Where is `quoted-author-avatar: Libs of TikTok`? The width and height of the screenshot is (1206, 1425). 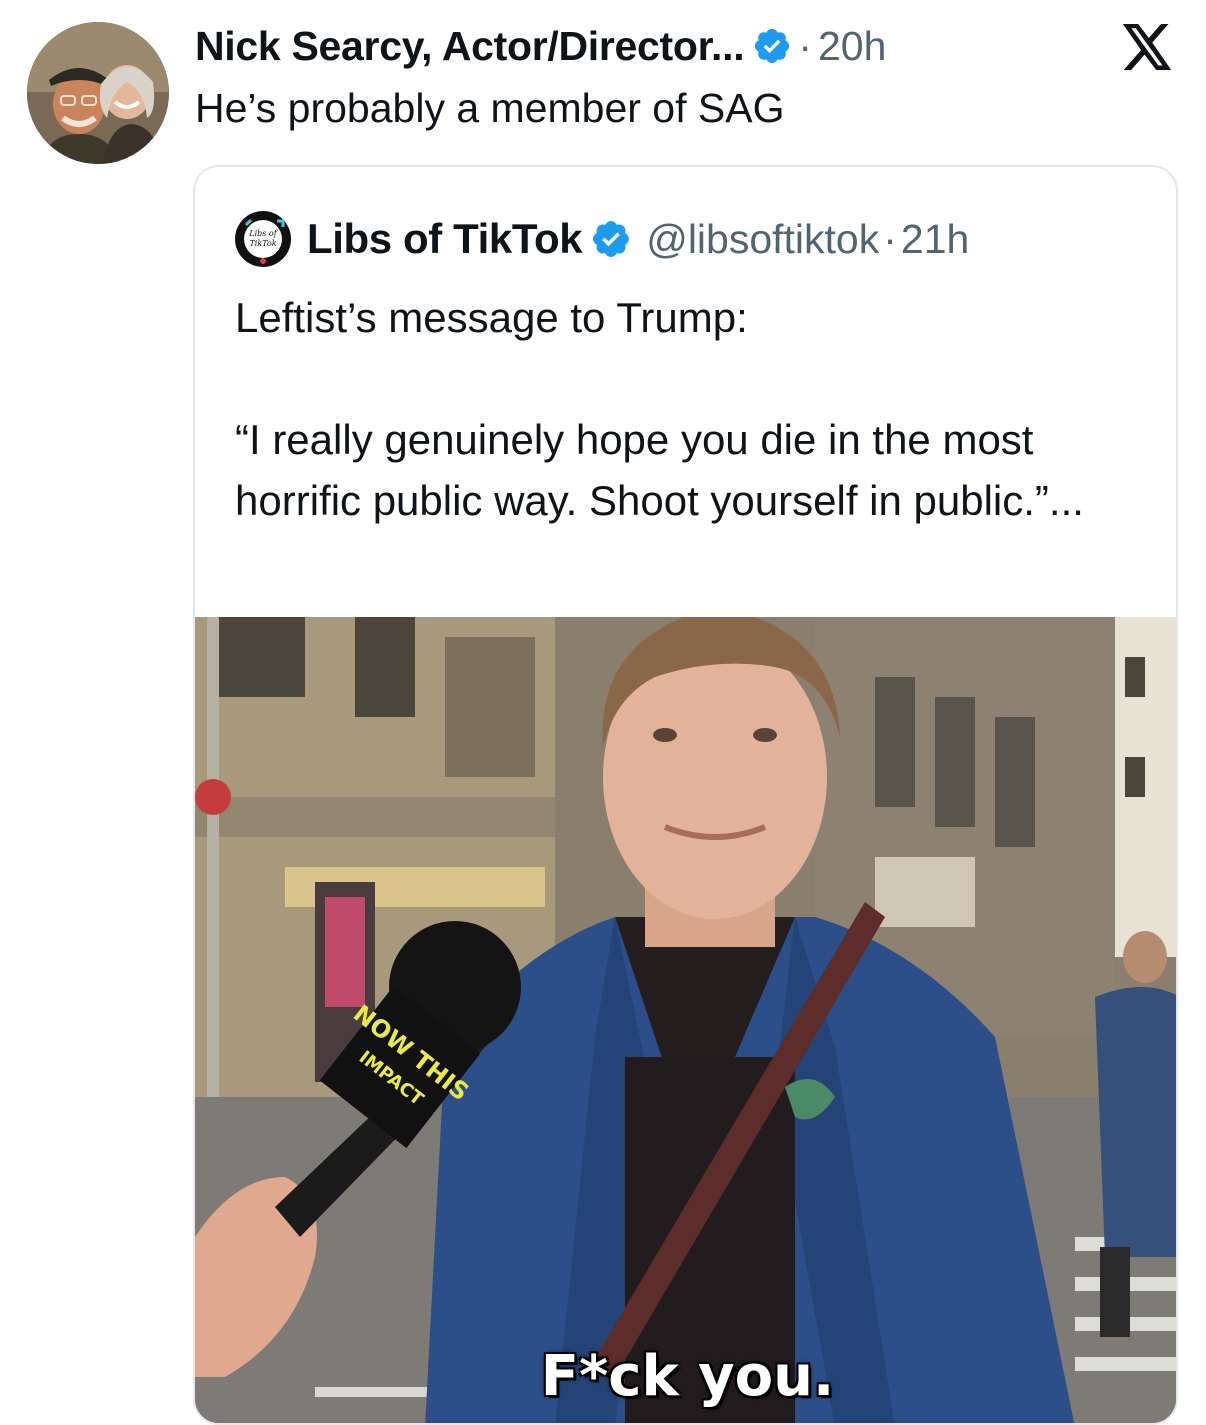 quoted-author-avatar: Libs of TikTok is located at coordinates (263, 239).